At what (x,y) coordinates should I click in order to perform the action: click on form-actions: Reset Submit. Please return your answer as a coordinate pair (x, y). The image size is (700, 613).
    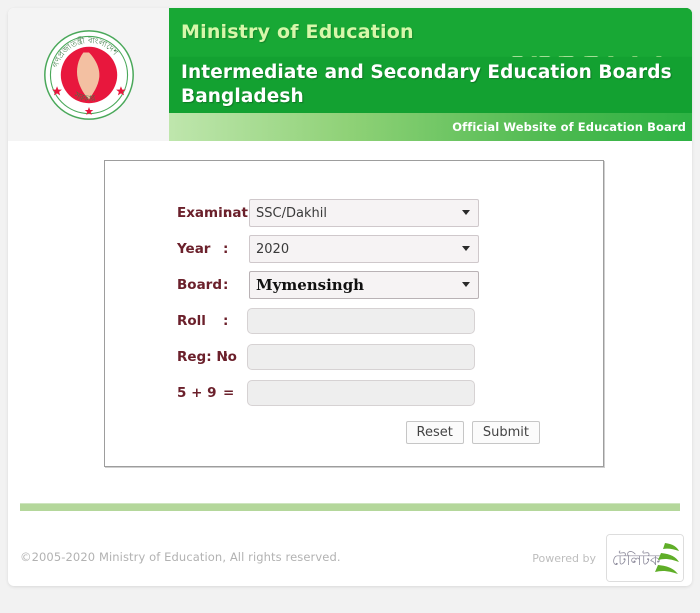
    Looking at the image, I should click on (354, 432).